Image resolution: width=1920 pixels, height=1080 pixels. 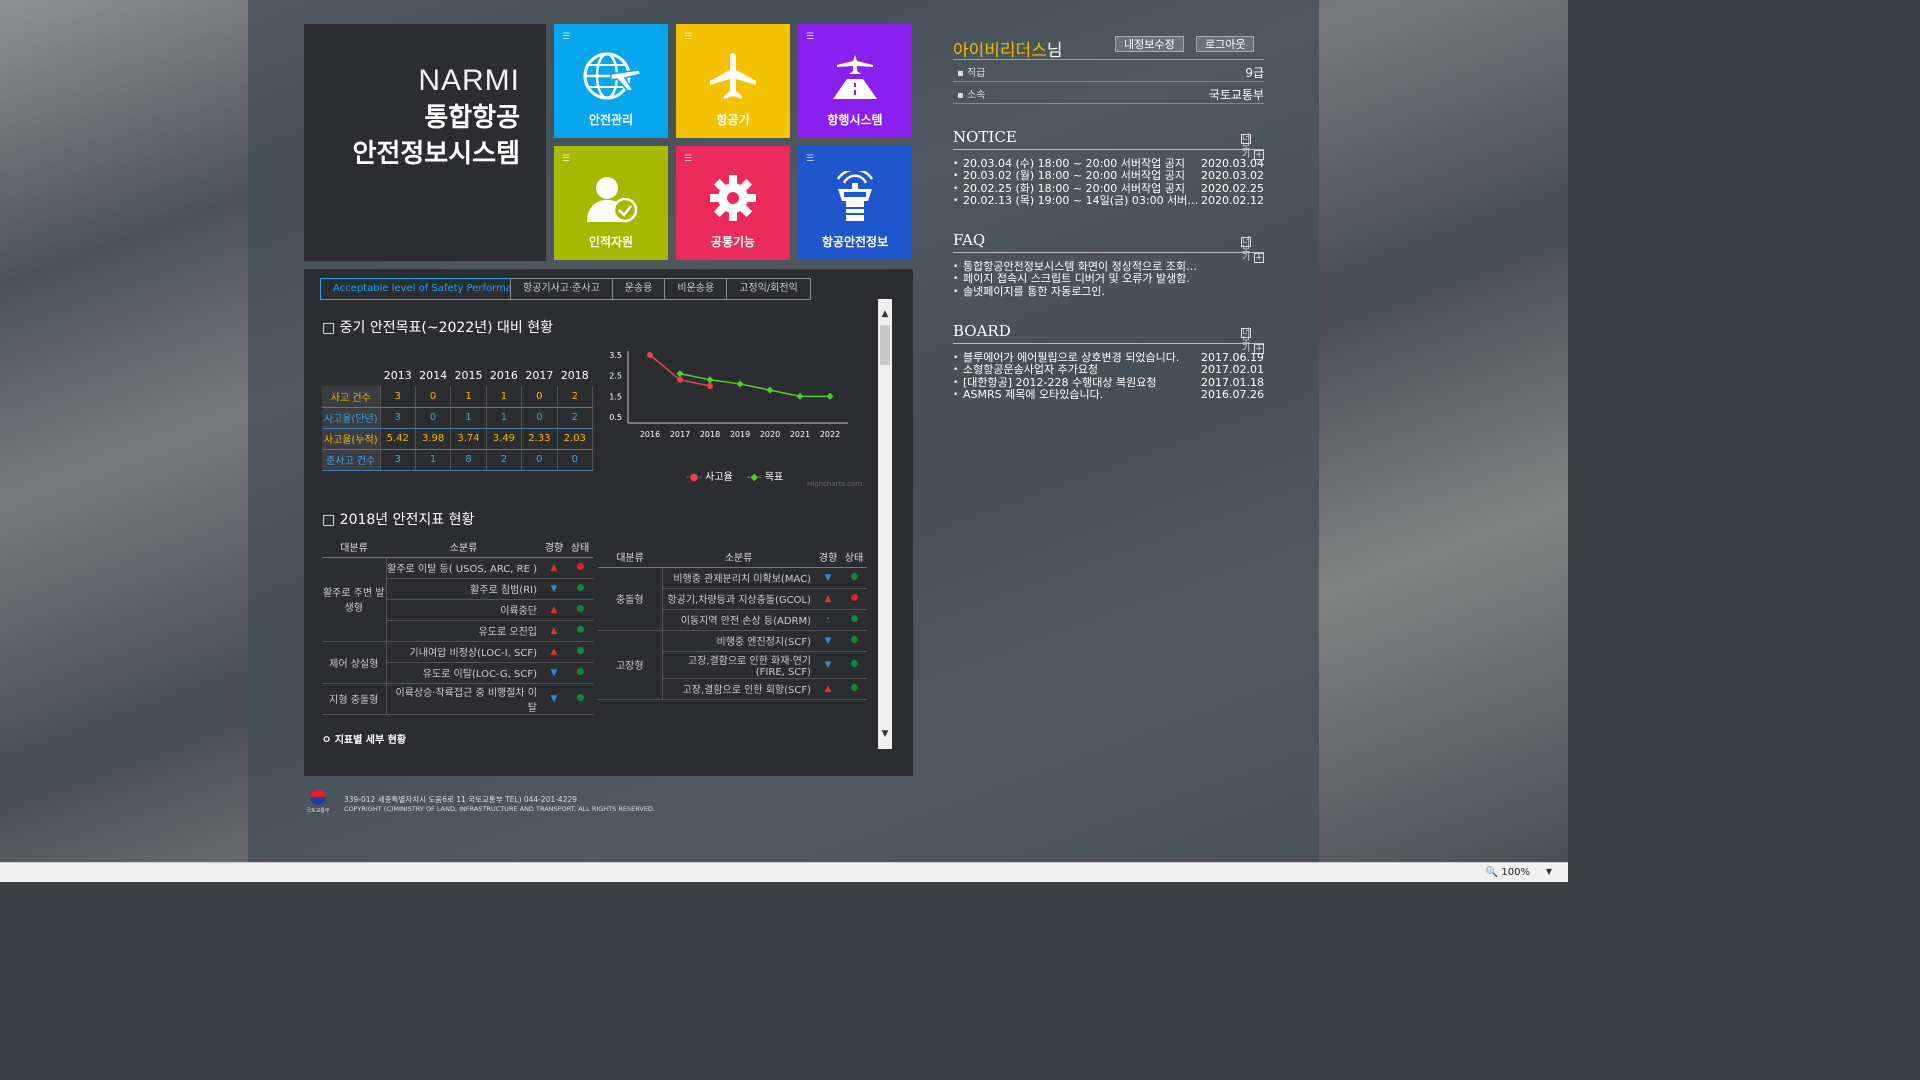 I want to click on dept-label: ▪ 소속, so click(x=971, y=95).